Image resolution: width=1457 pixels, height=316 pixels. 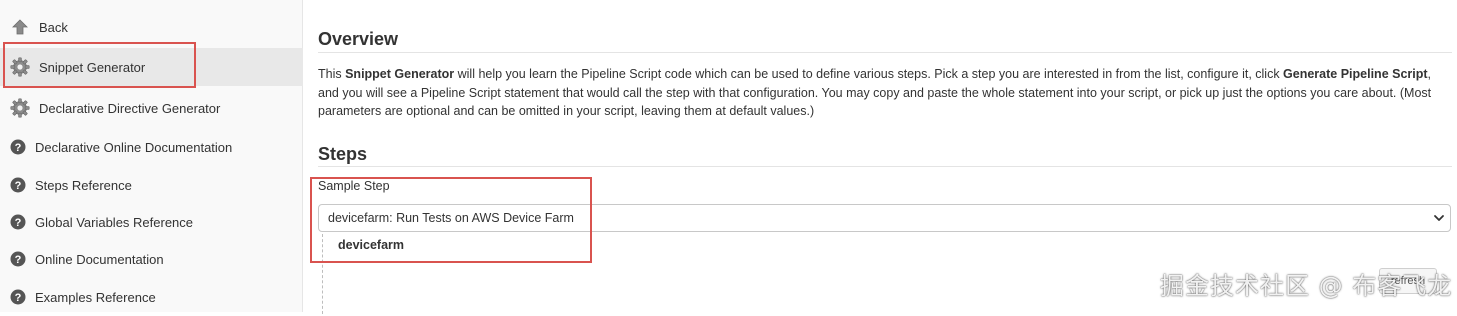 What do you see at coordinates (1408, 281) in the screenshot?
I see `refresh-button: refresh` at bounding box center [1408, 281].